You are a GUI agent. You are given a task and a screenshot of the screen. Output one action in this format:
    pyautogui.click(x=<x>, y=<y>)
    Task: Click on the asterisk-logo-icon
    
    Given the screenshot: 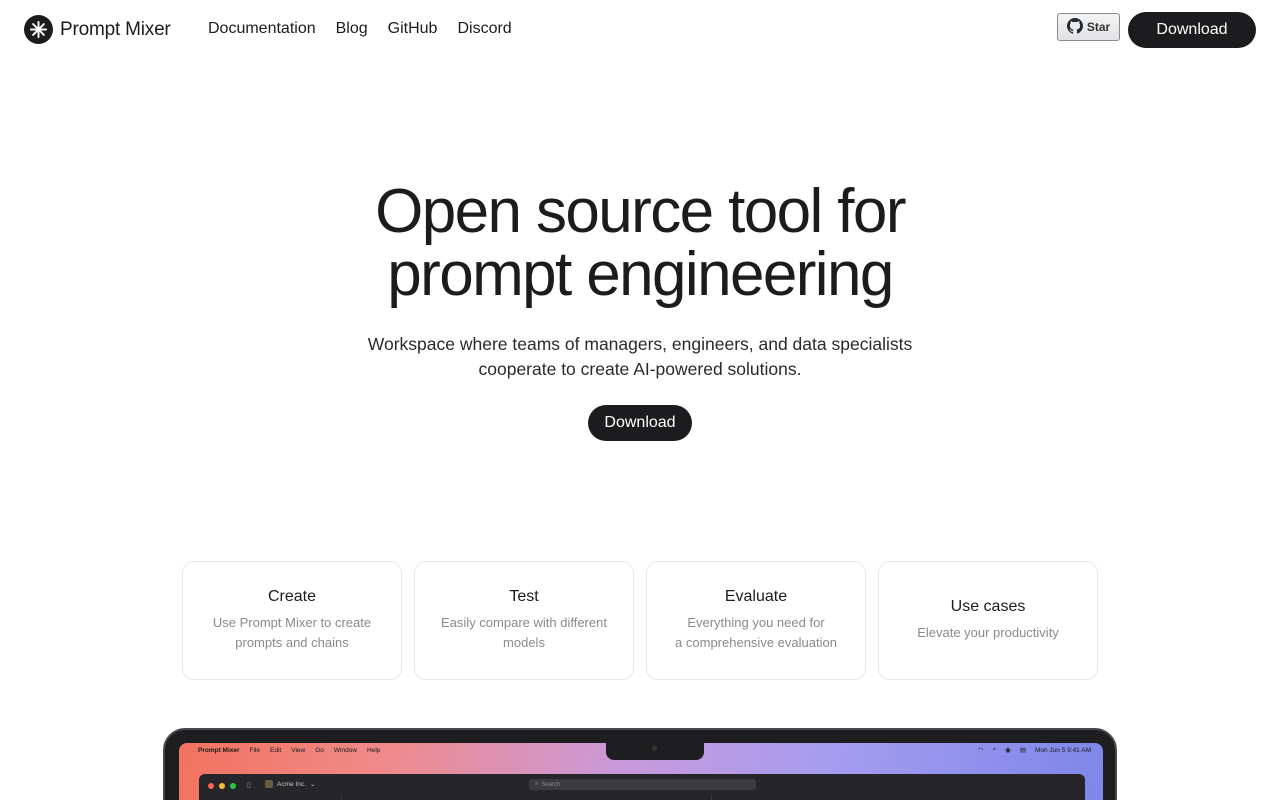 What is the action you would take?
    pyautogui.click(x=38, y=29)
    